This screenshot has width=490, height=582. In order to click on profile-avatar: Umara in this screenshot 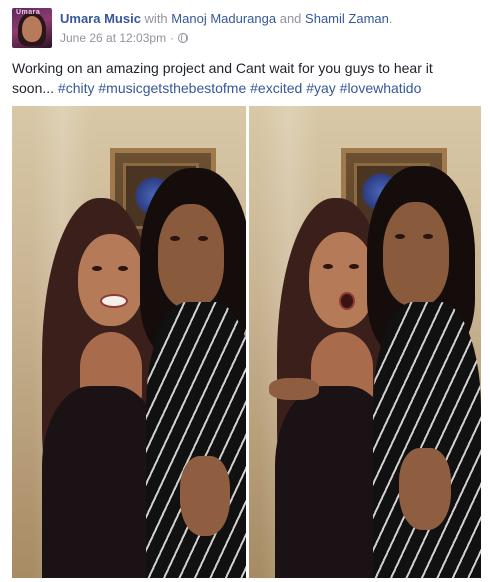, I will do `click(32, 28)`.